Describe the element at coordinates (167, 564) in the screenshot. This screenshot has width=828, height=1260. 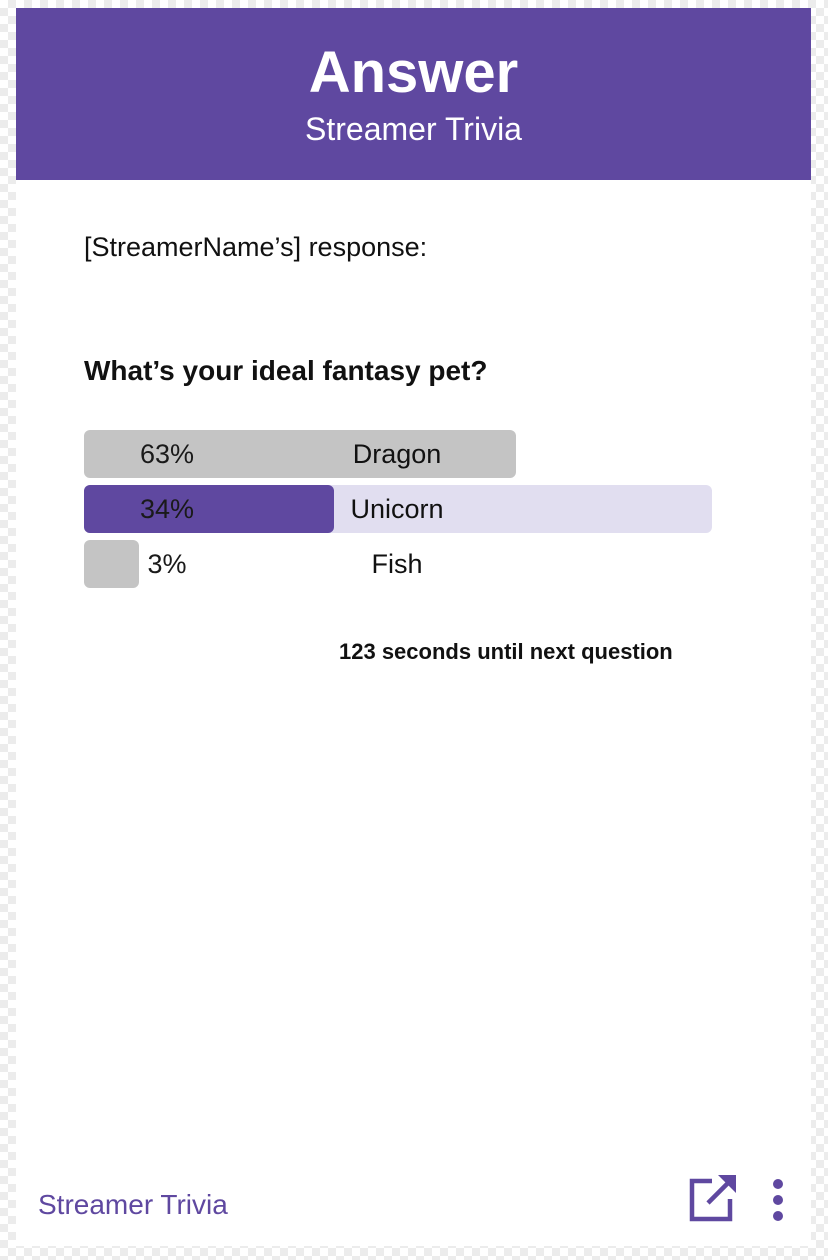
I see `answer-percent-fish: 3%` at that location.